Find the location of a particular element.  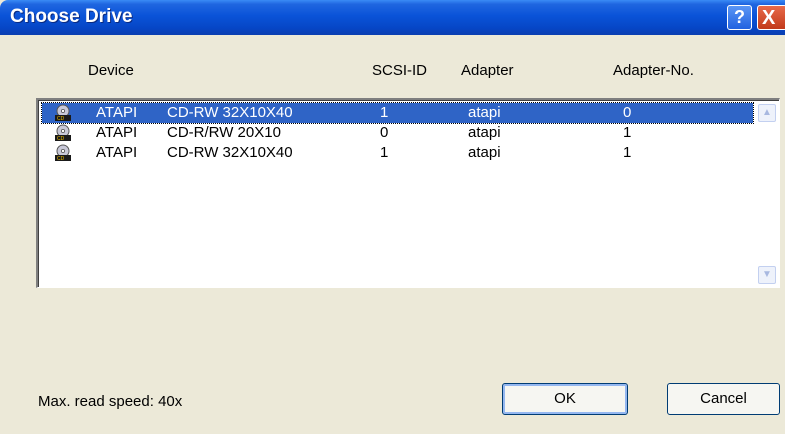

close-button: X is located at coordinates (771, 17).